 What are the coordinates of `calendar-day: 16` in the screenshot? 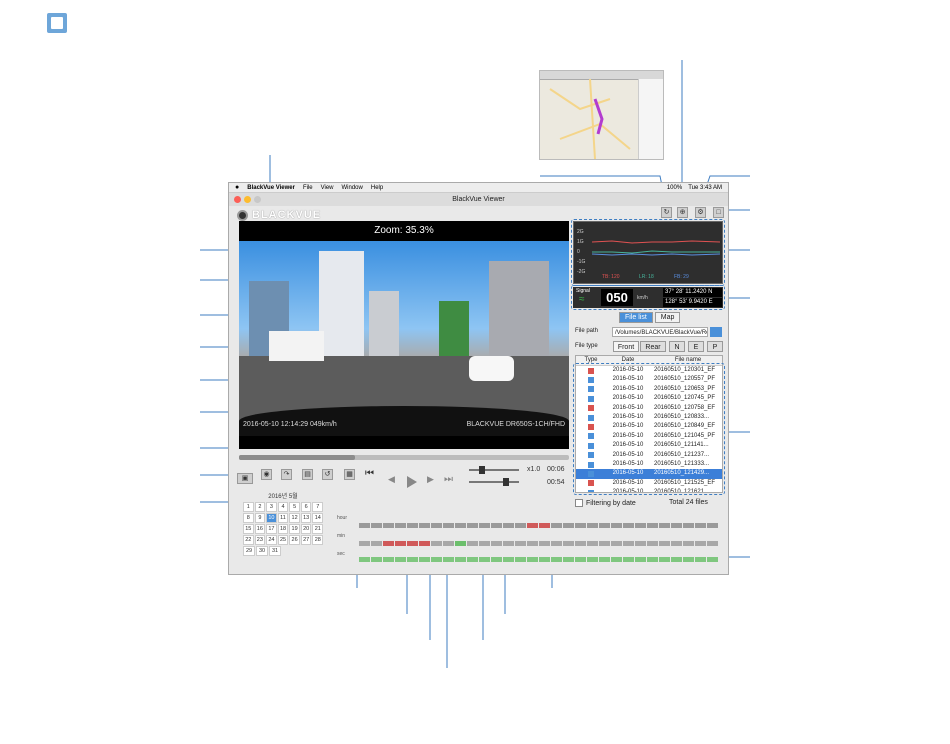 It's located at (260, 529).